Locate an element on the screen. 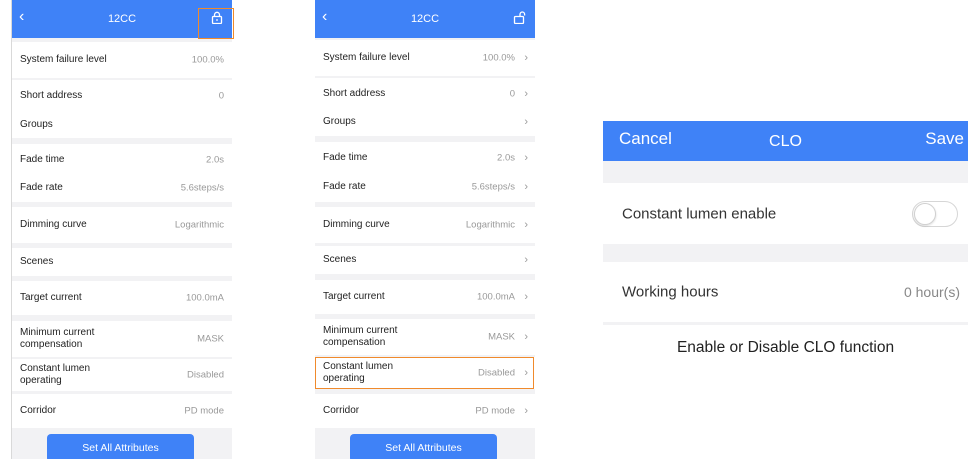 The image size is (968, 459). settings-row: Fade time 2.0s is located at coordinates (122, 160).